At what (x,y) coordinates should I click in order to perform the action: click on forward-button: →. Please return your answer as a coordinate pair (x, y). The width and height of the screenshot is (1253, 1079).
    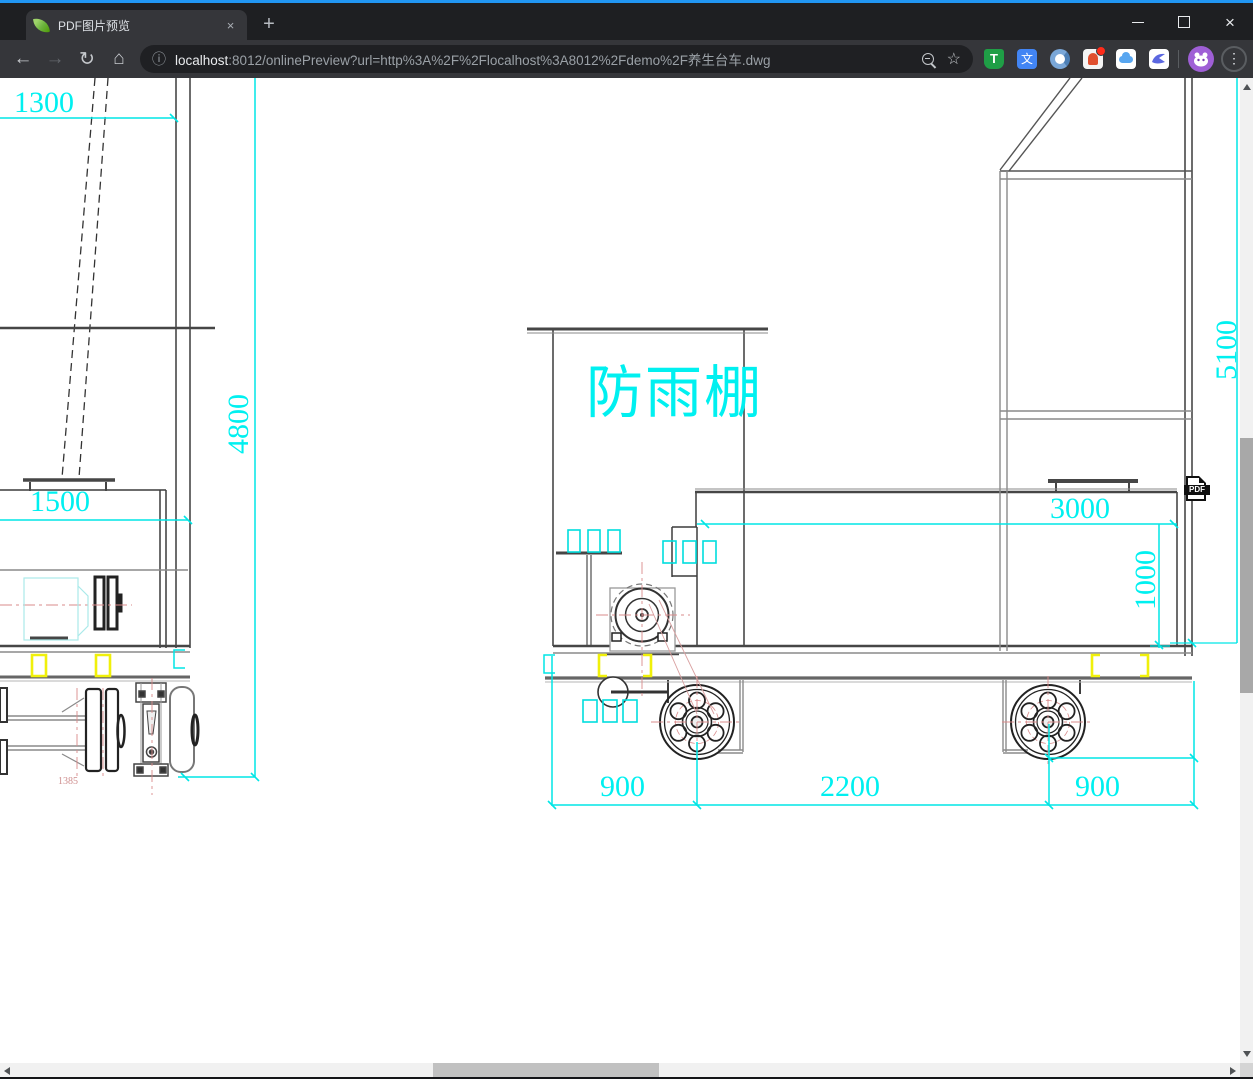
    Looking at the image, I should click on (55, 59).